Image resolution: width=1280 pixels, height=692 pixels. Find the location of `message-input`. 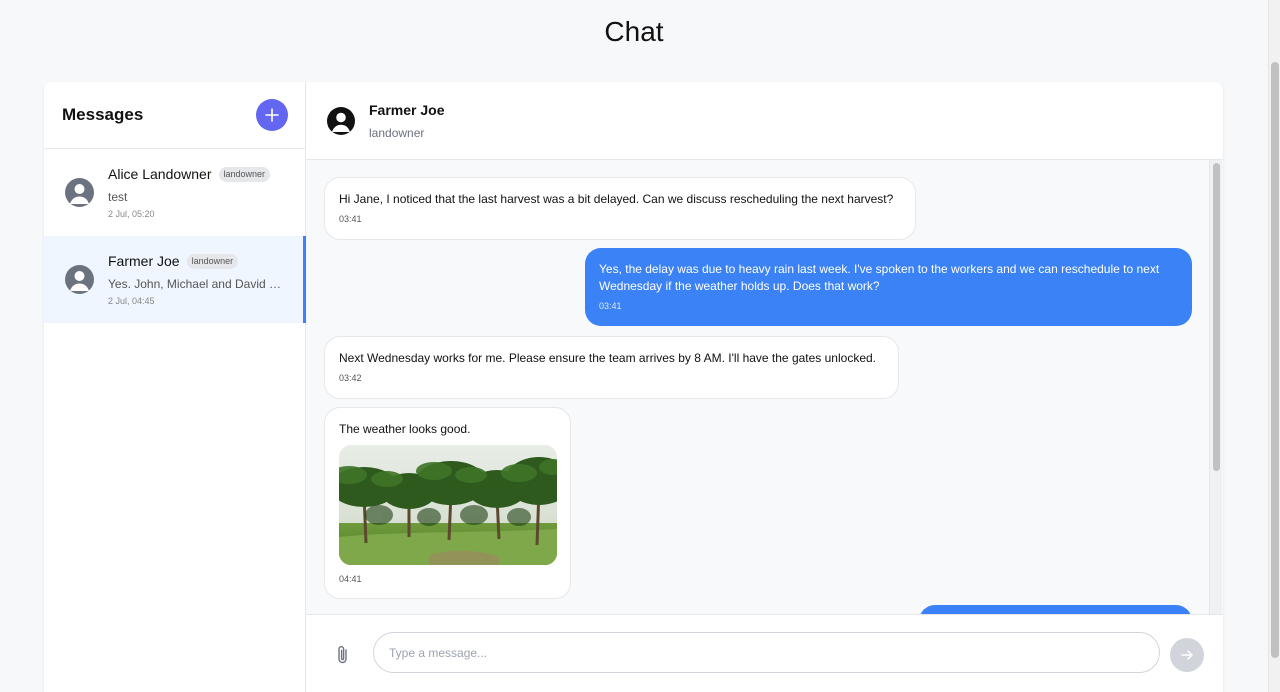

message-input is located at coordinates (766, 652).